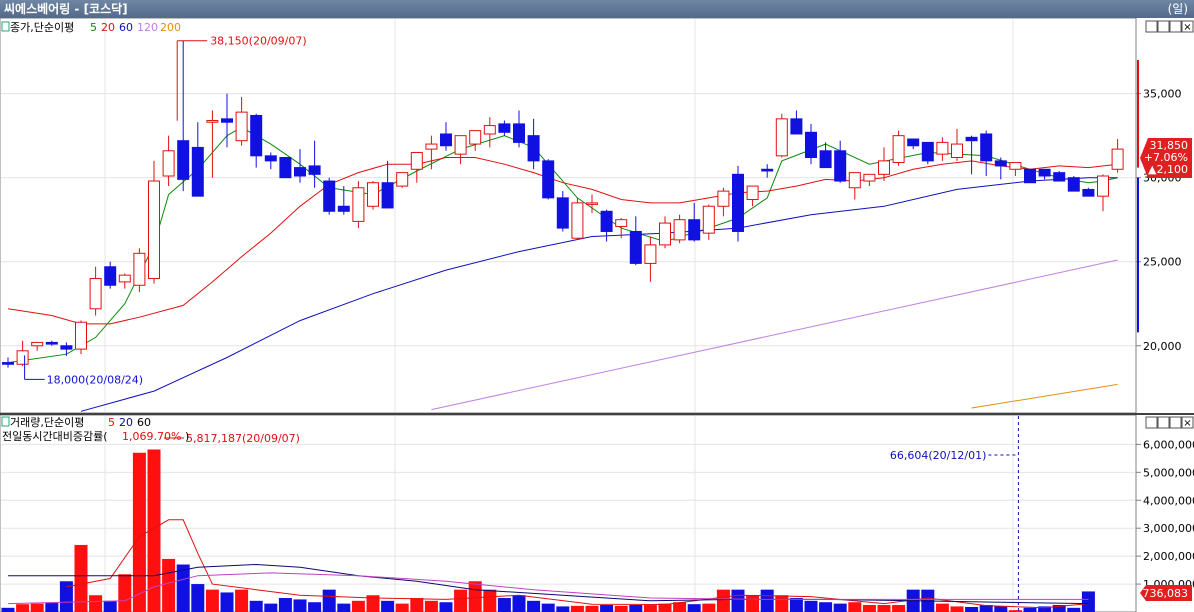 The height and width of the screenshot is (612, 1194). What do you see at coordinates (1151, 26) in the screenshot?
I see `price-panel-minimize-button` at bounding box center [1151, 26].